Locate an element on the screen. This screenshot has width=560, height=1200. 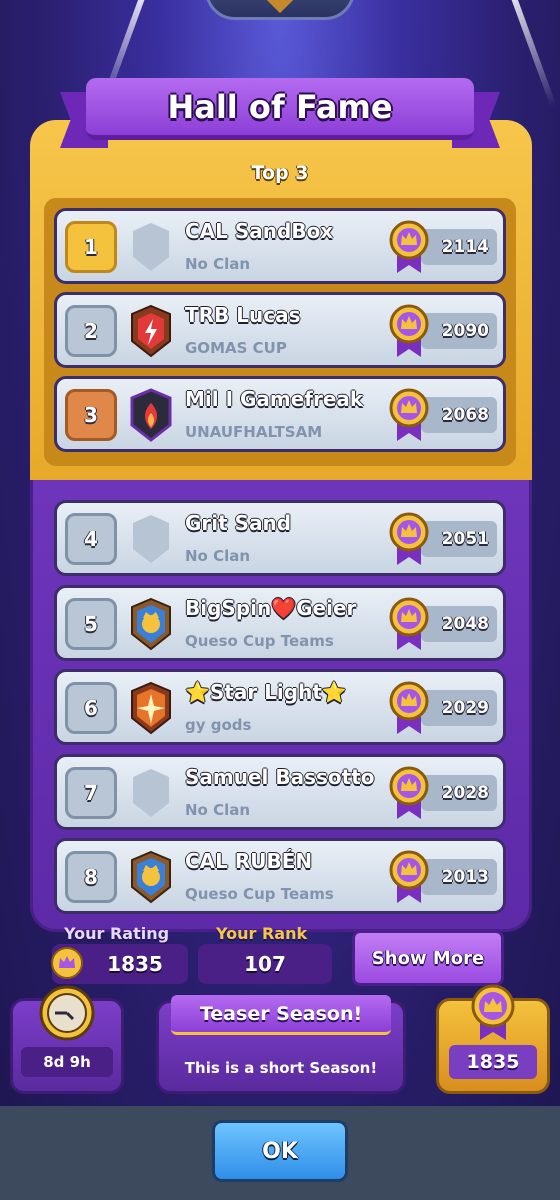
trophy-count: 2013 is located at coordinates (459, 877).